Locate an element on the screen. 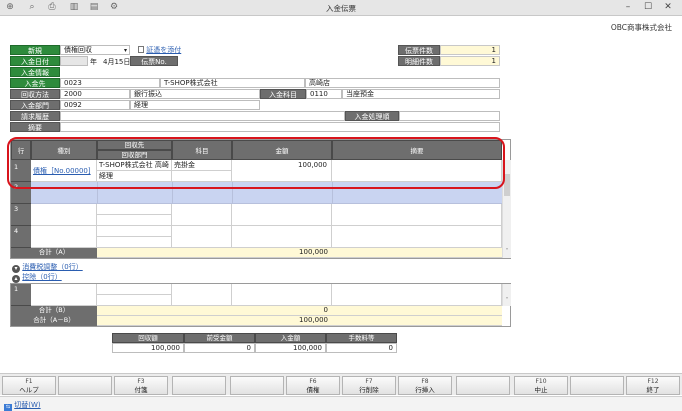 The height and width of the screenshot is (411, 682). claim-link: 債権［No.00000] is located at coordinates (62, 171).